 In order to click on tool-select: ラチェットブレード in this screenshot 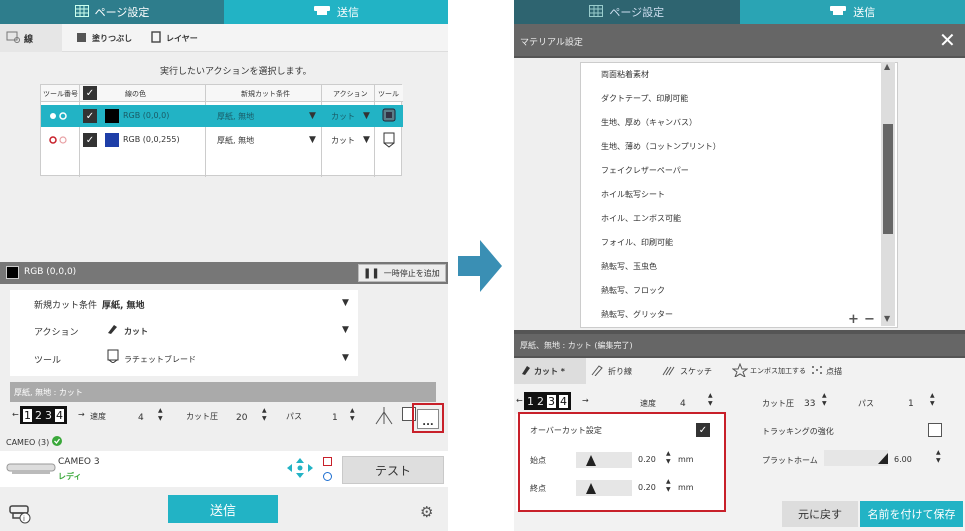, I will do `click(160, 359)`.